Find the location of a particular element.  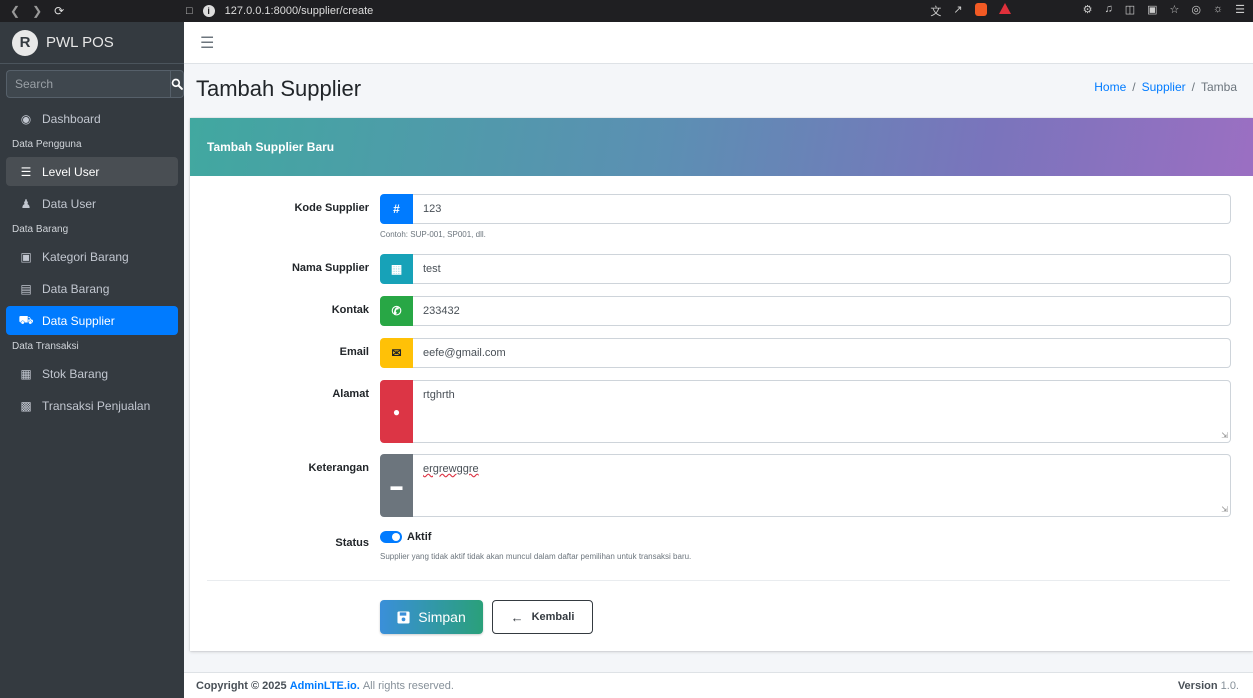

kontak-label: Kontak is located at coordinates (350, 310).